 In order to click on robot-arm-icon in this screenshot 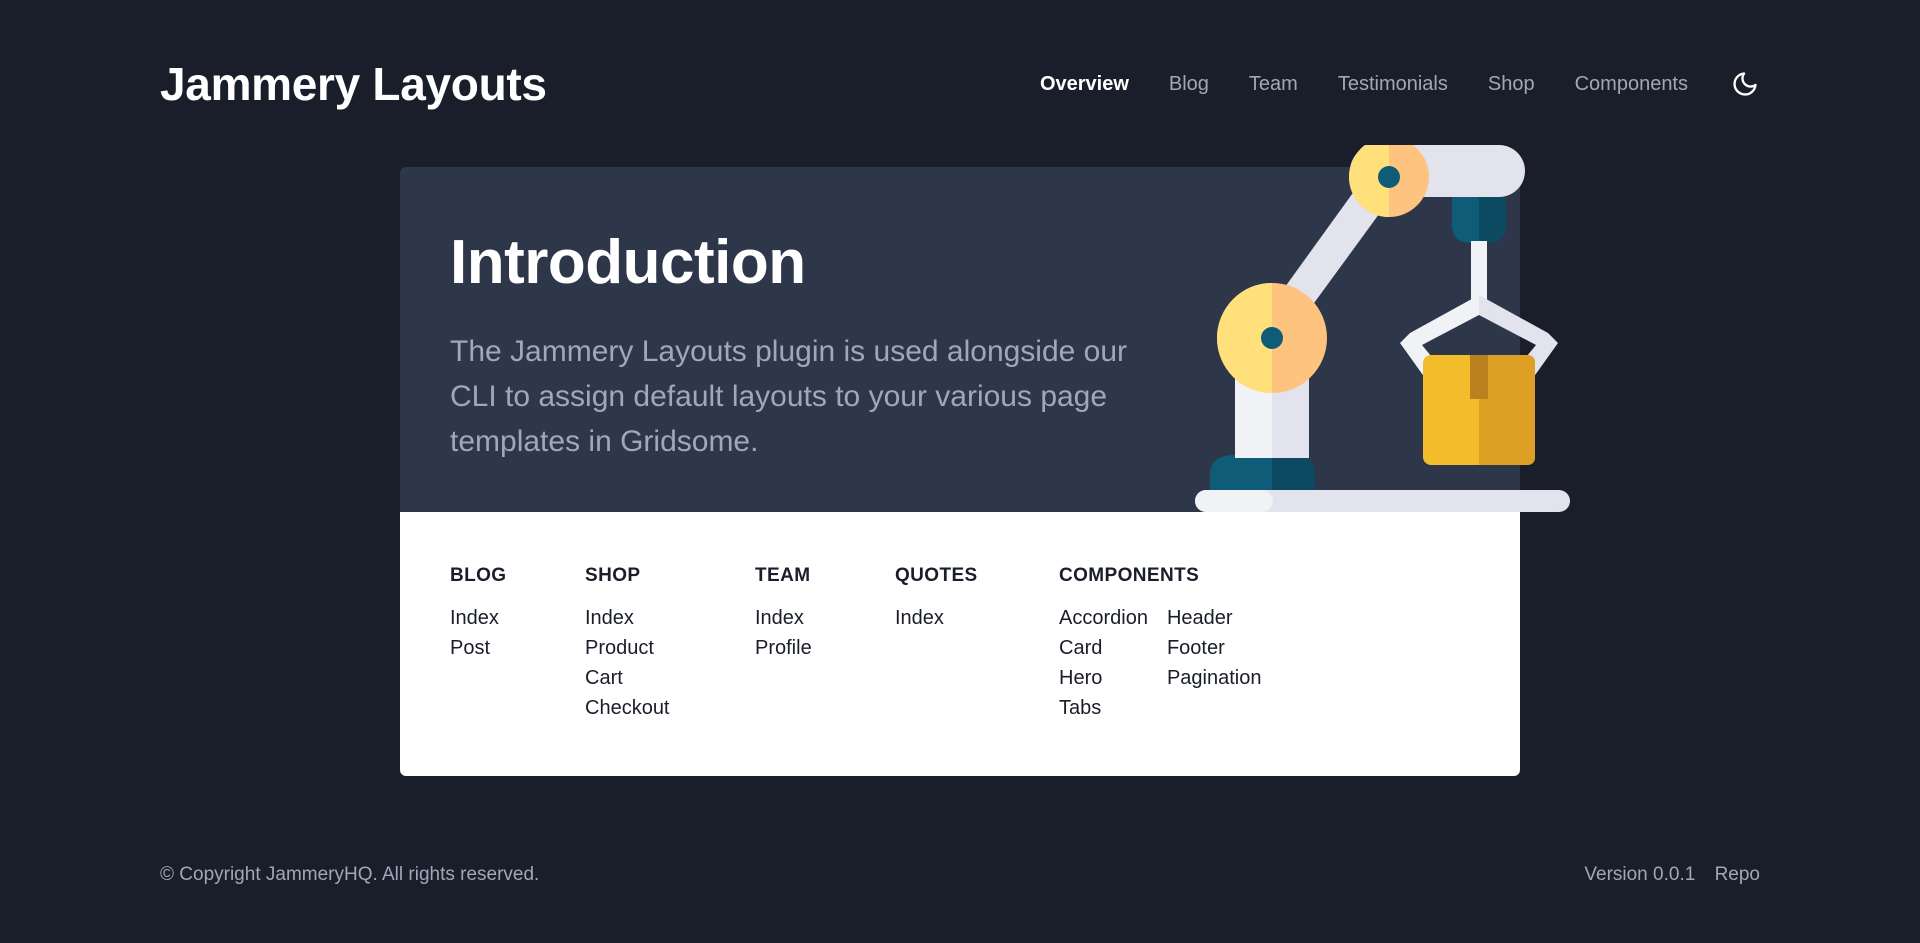, I will do `click(1382, 328)`.